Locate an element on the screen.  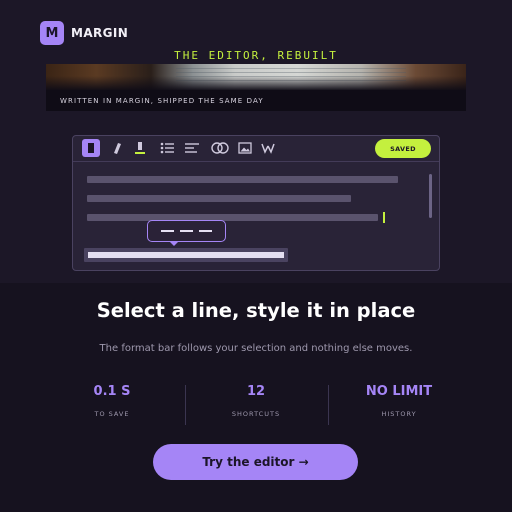
format-bubble is located at coordinates (186, 231).